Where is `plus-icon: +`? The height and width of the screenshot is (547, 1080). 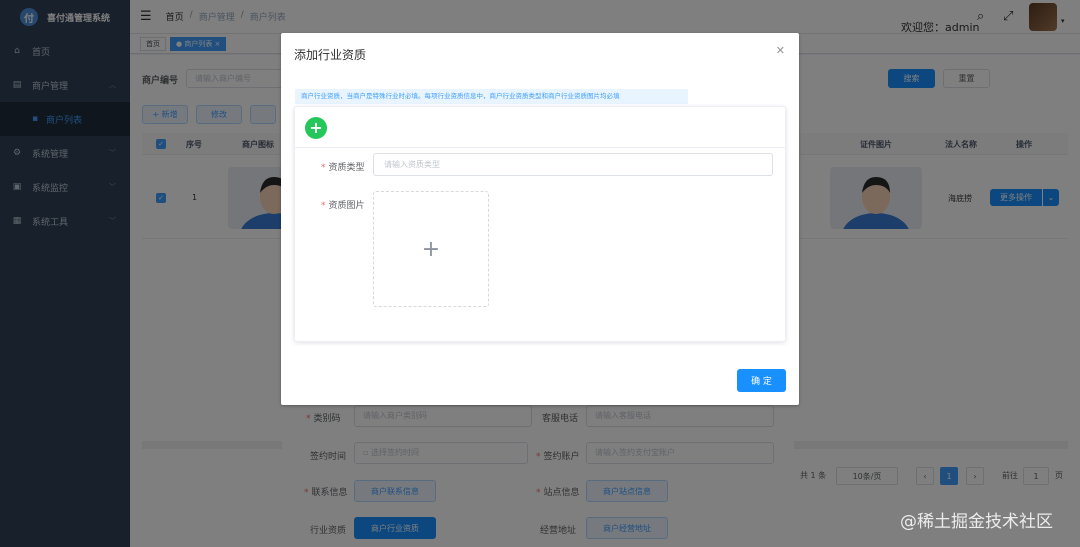 plus-icon: + is located at coordinates (431, 249).